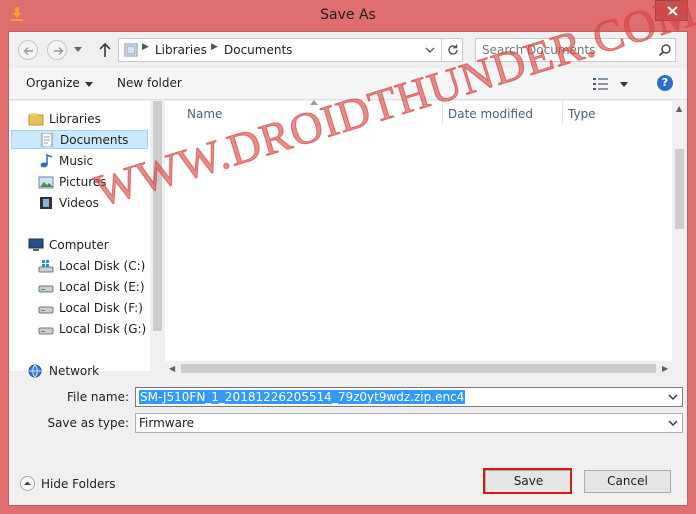  I want to click on nav-item-documents: Documents, so click(79, 139).